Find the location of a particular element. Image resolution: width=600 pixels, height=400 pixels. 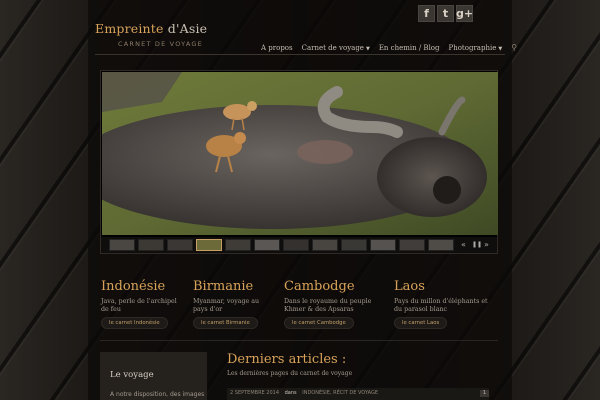

thumbnail-strip: « ❚❚ » is located at coordinates (299, 245).